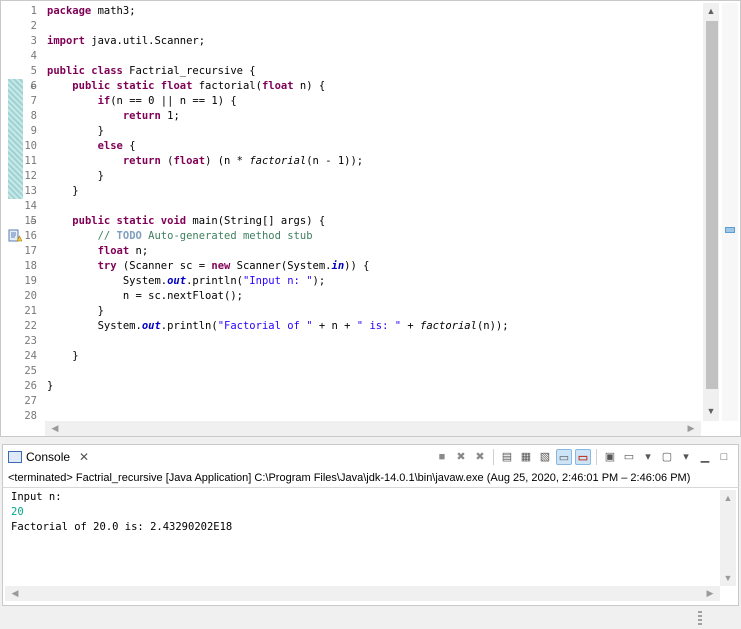  What do you see at coordinates (186, 281) in the screenshot?
I see `code-line: System.out.println("Input n: ");` at bounding box center [186, 281].